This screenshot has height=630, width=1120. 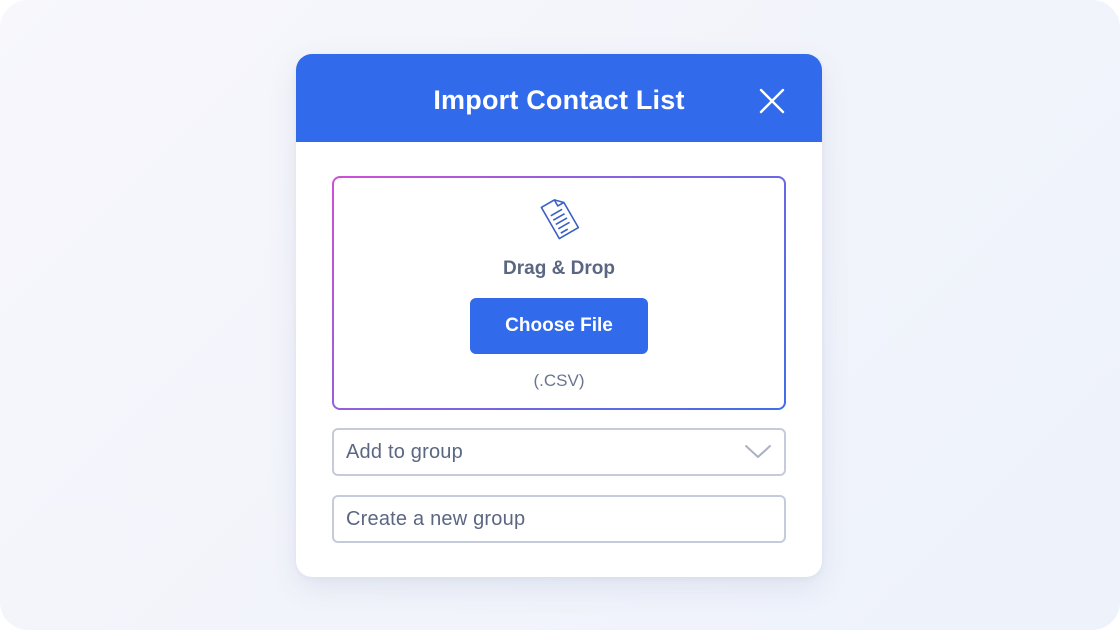 I want to click on dropzone-inner: Drag & Drop Choose File (.CSV), so click(x=559, y=293).